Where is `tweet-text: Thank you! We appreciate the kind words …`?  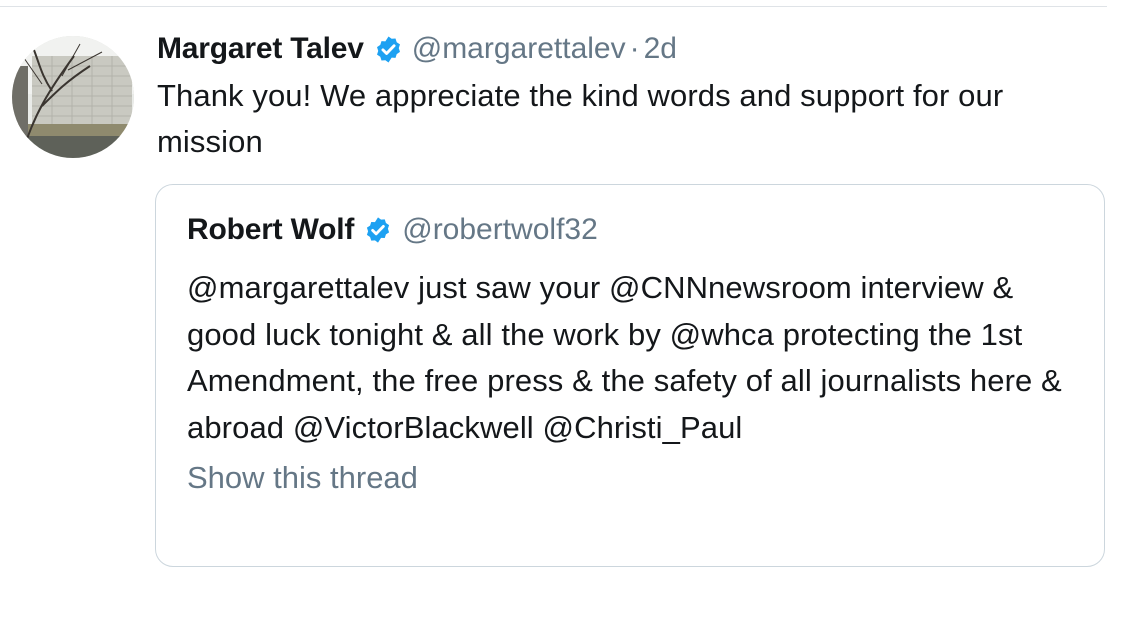
tweet-text: Thank you! We appreciate the kind words … is located at coordinates (580, 118).